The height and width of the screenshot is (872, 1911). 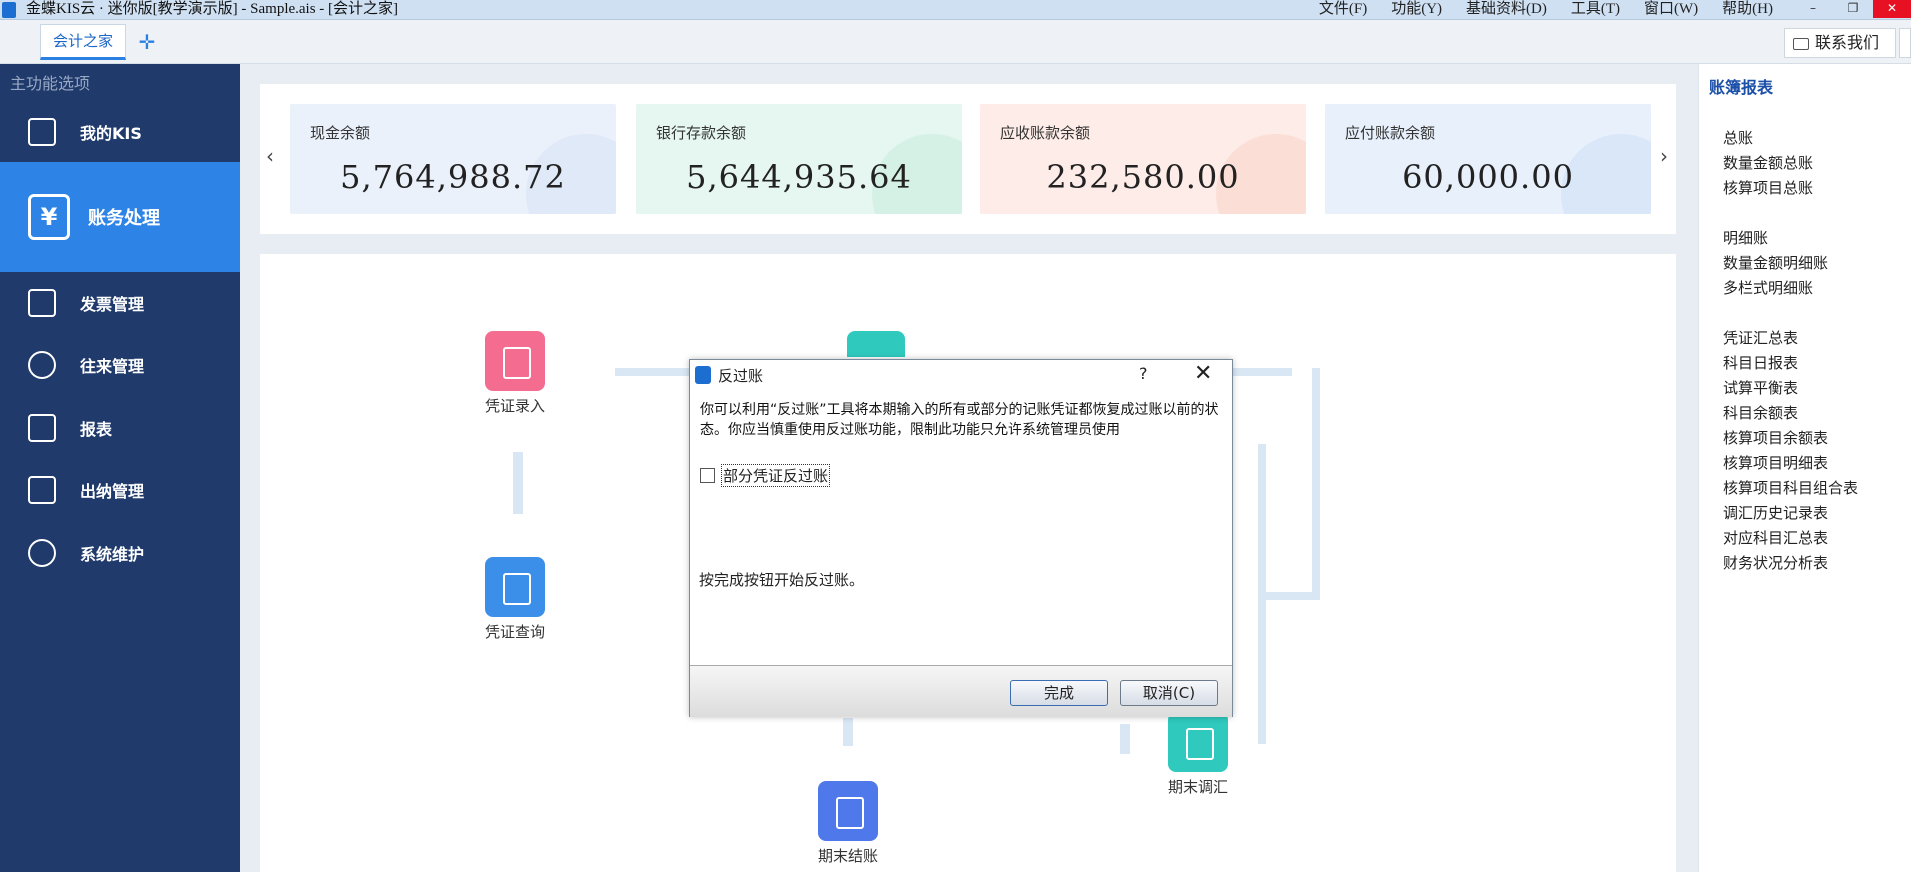 What do you see at coordinates (848, 811) in the screenshot?
I see `period-close-icon` at bounding box center [848, 811].